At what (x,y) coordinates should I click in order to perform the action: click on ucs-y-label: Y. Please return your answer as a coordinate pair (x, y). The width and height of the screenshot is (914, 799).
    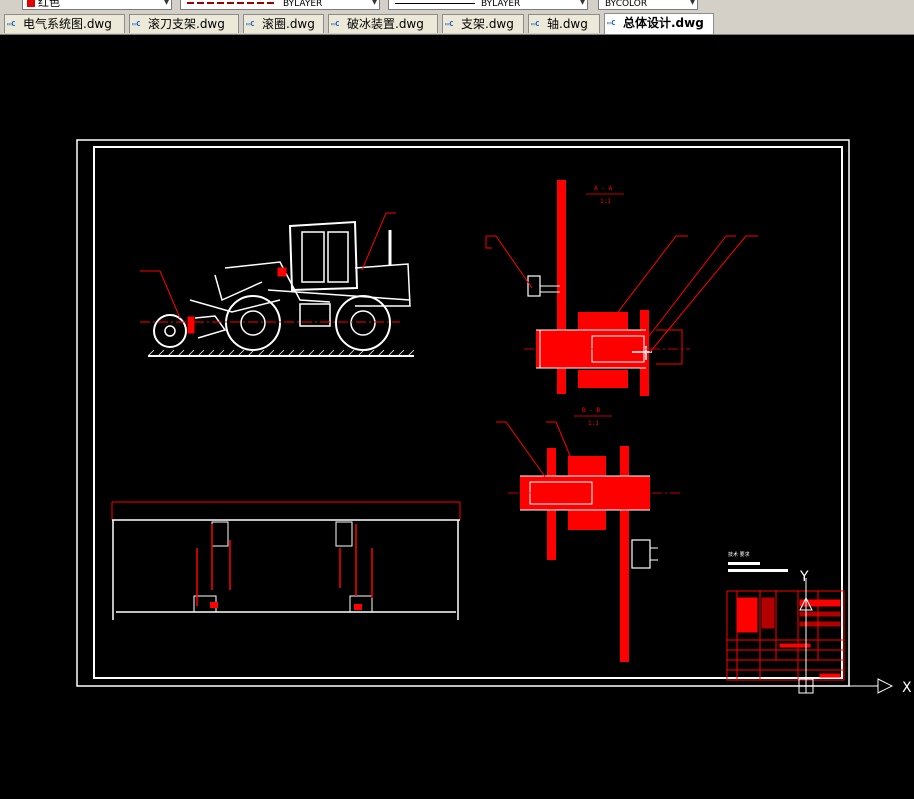
    Looking at the image, I should click on (804, 577).